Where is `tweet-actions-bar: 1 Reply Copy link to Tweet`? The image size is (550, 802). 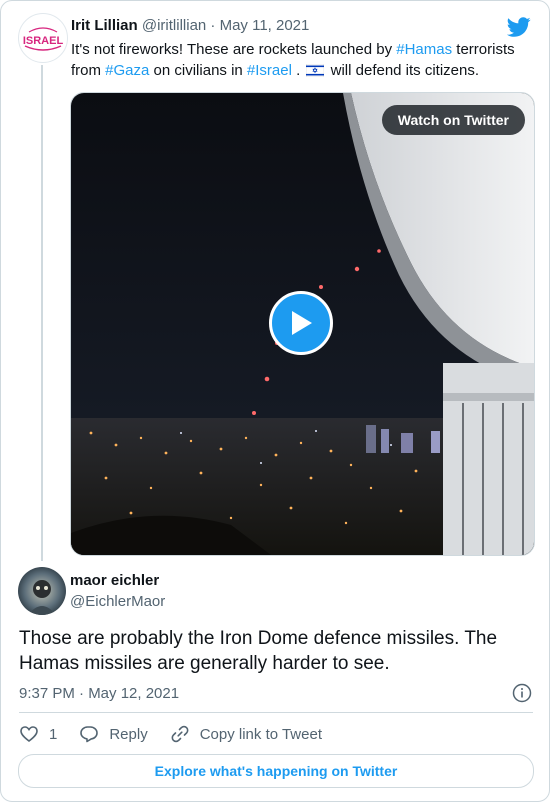 tweet-actions-bar: 1 Reply Copy link to Tweet is located at coordinates (181, 734).